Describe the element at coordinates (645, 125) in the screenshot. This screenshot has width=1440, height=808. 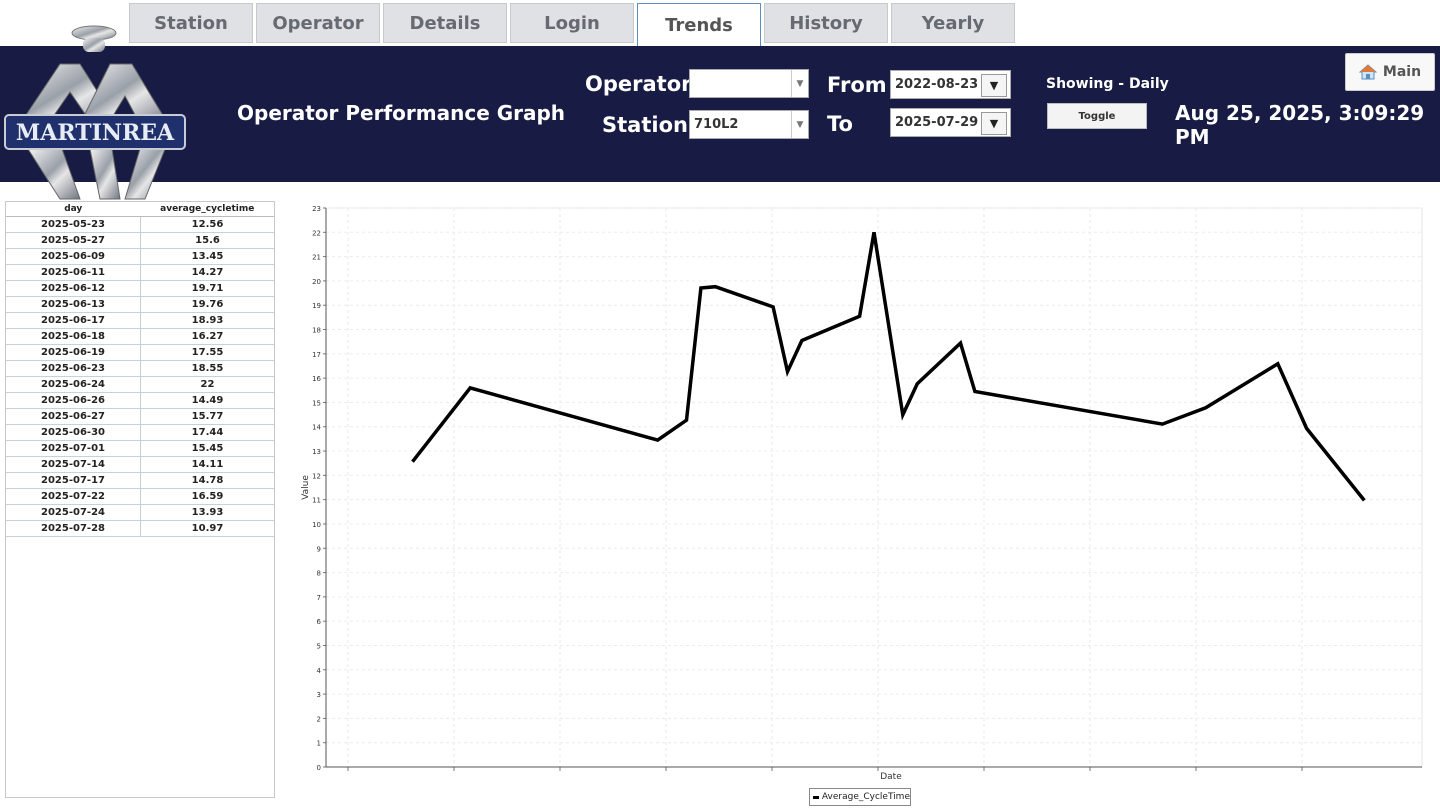
I see `station-label: Station` at that location.